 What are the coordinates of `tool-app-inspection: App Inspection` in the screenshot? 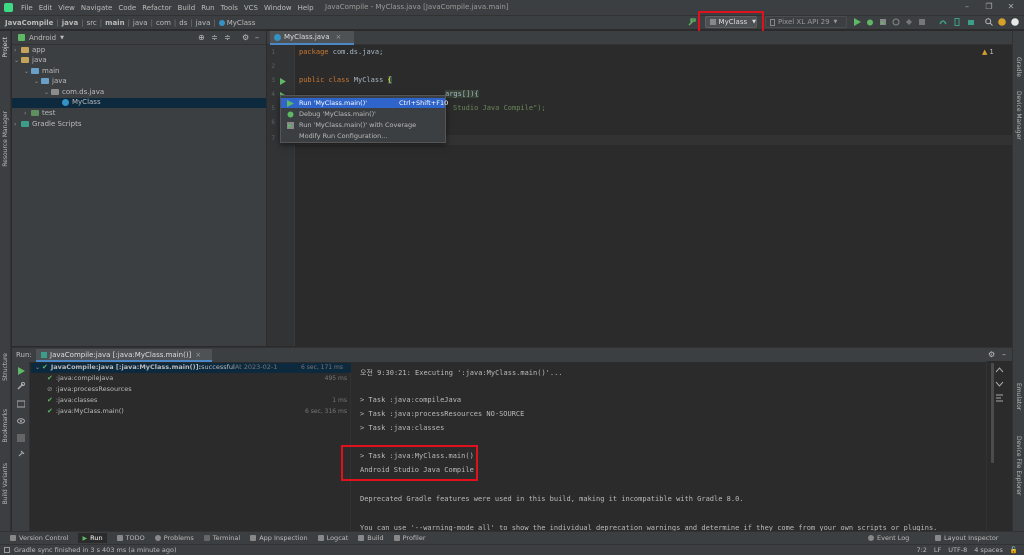 It's located at (279, 538).